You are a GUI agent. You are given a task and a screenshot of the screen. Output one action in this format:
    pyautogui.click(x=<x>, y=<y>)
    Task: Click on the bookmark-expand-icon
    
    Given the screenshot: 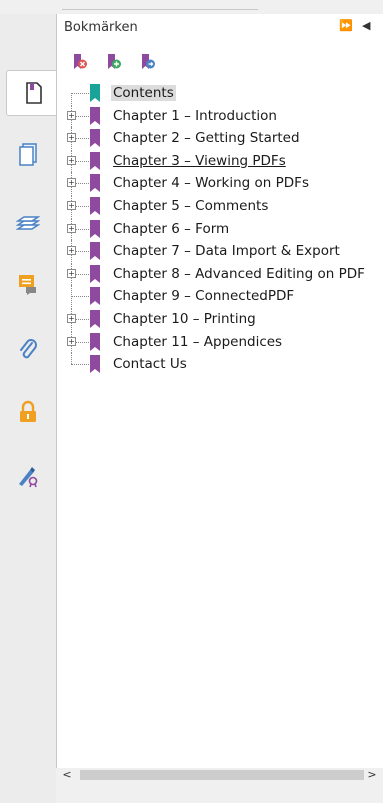 What is the action you would take?
    pyautogui.click(x=114, y=61)
    